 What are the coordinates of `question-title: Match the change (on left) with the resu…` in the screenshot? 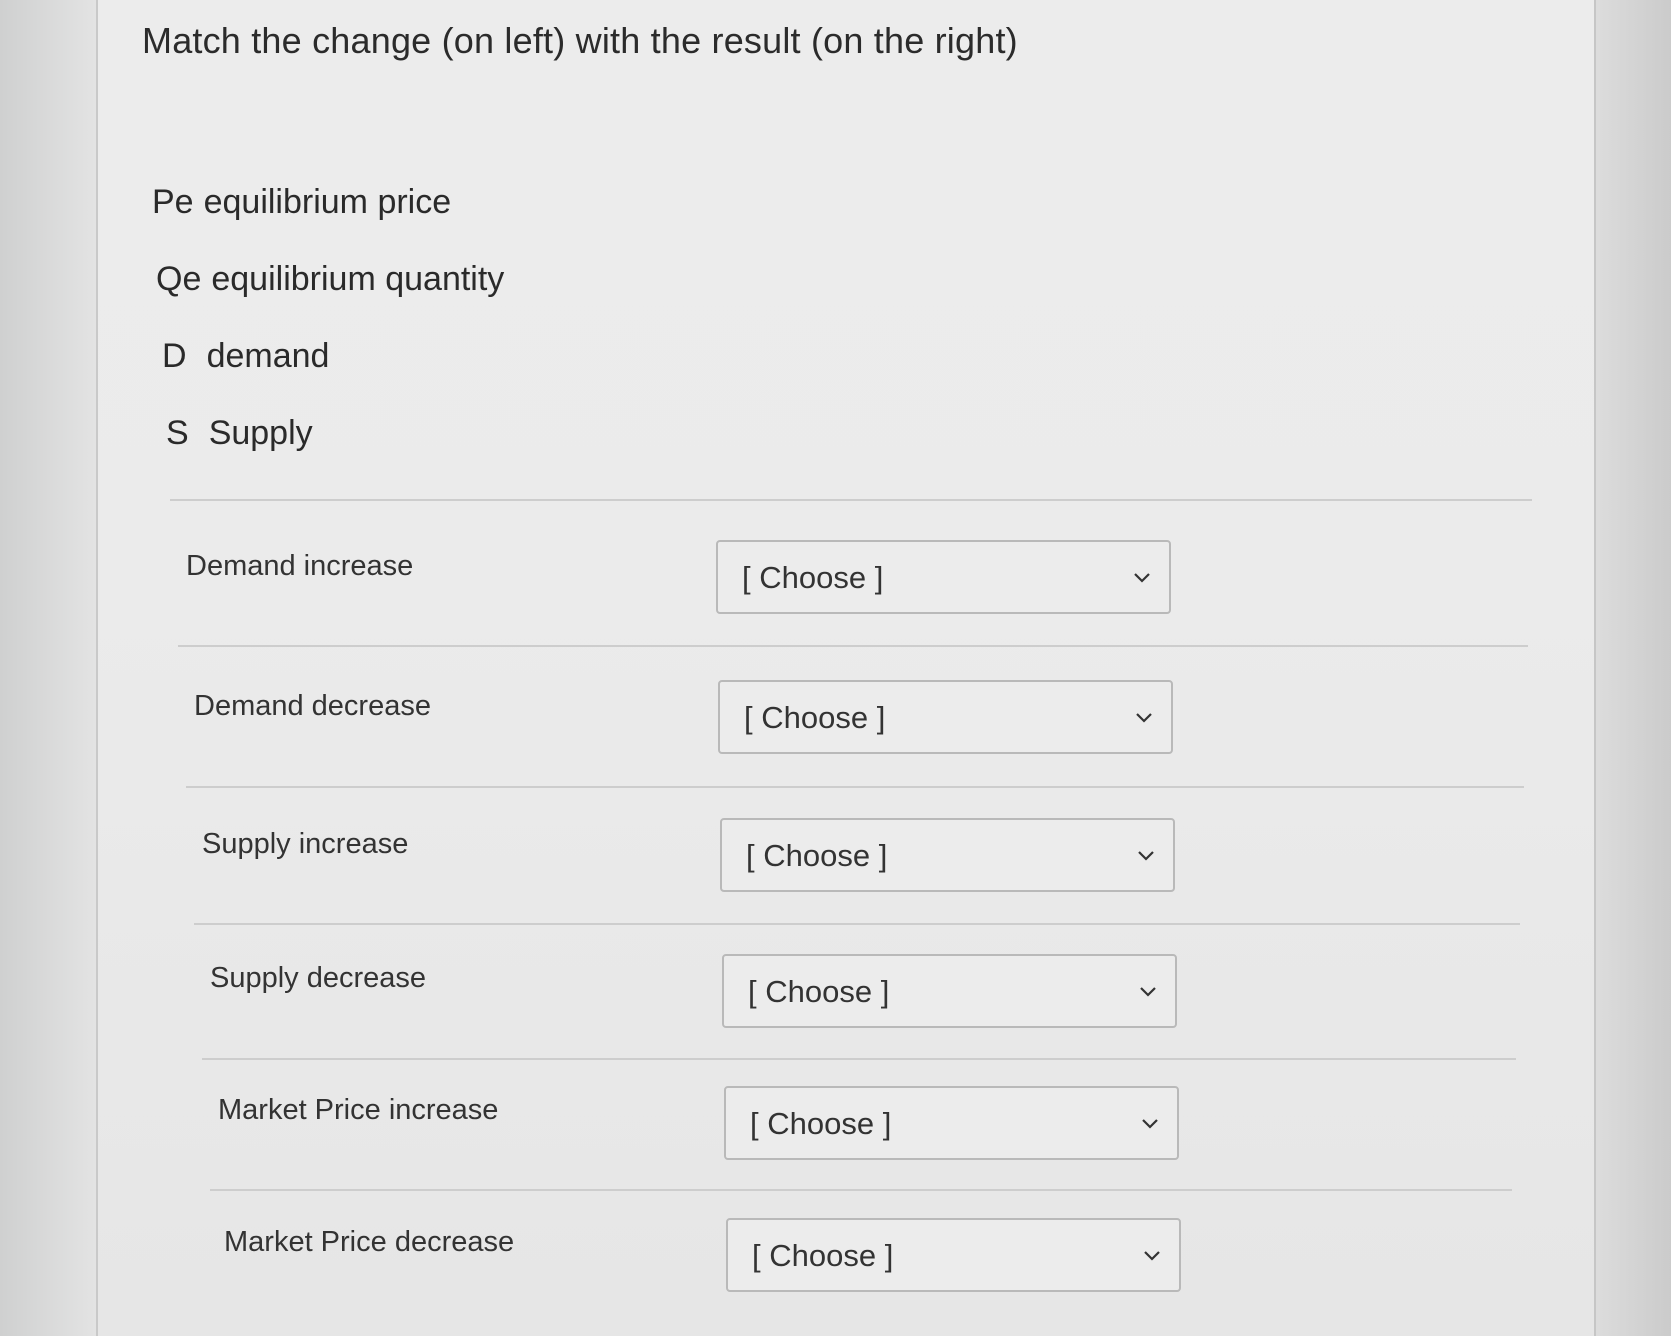 It's located at (580, 40).